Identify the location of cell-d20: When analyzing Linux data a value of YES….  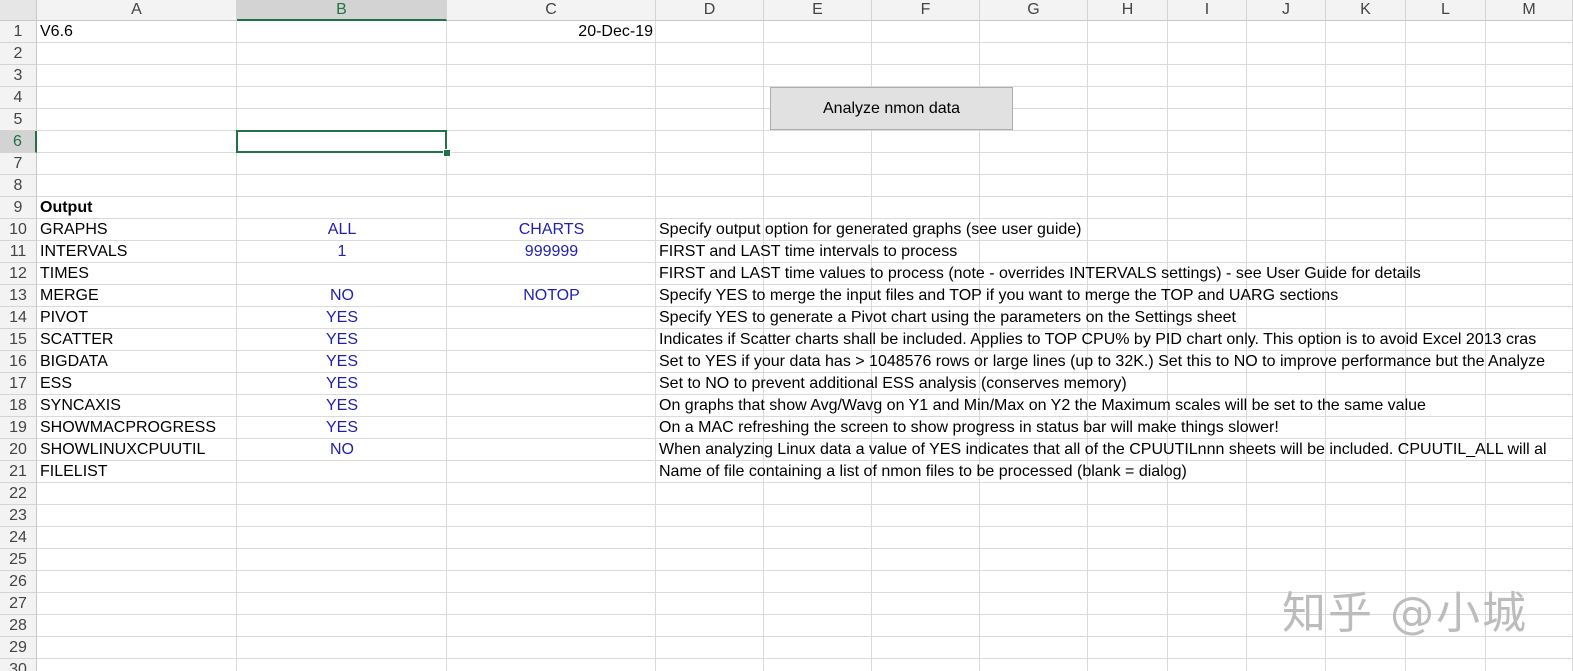
(1114, 449).